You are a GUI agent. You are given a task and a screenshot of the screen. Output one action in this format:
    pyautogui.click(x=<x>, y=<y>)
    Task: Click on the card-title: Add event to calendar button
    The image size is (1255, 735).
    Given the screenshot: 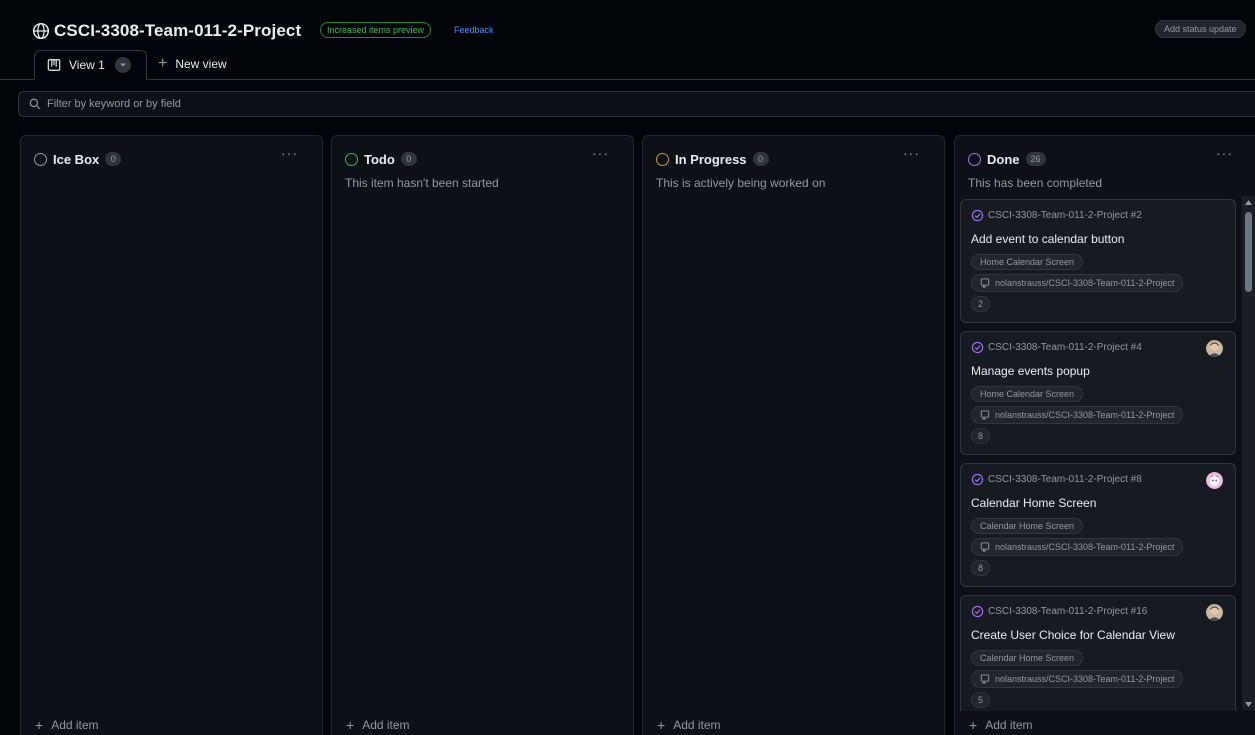 What is the action you would take?
    pyautogui.click(x=1047, y=239)
    